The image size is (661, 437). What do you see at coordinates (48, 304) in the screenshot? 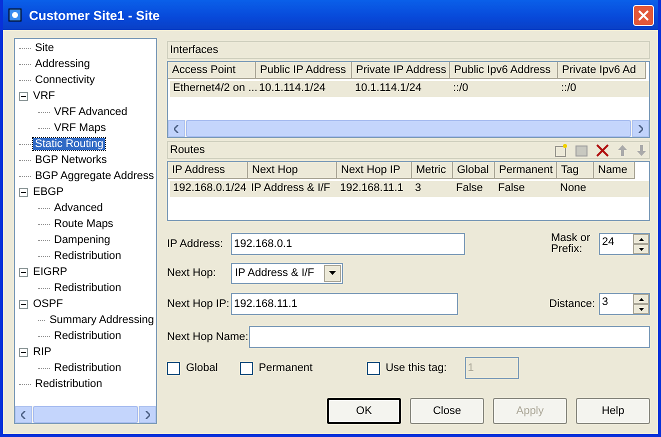
I see `tree-item: OSPF` at bounding box center [48, 304].